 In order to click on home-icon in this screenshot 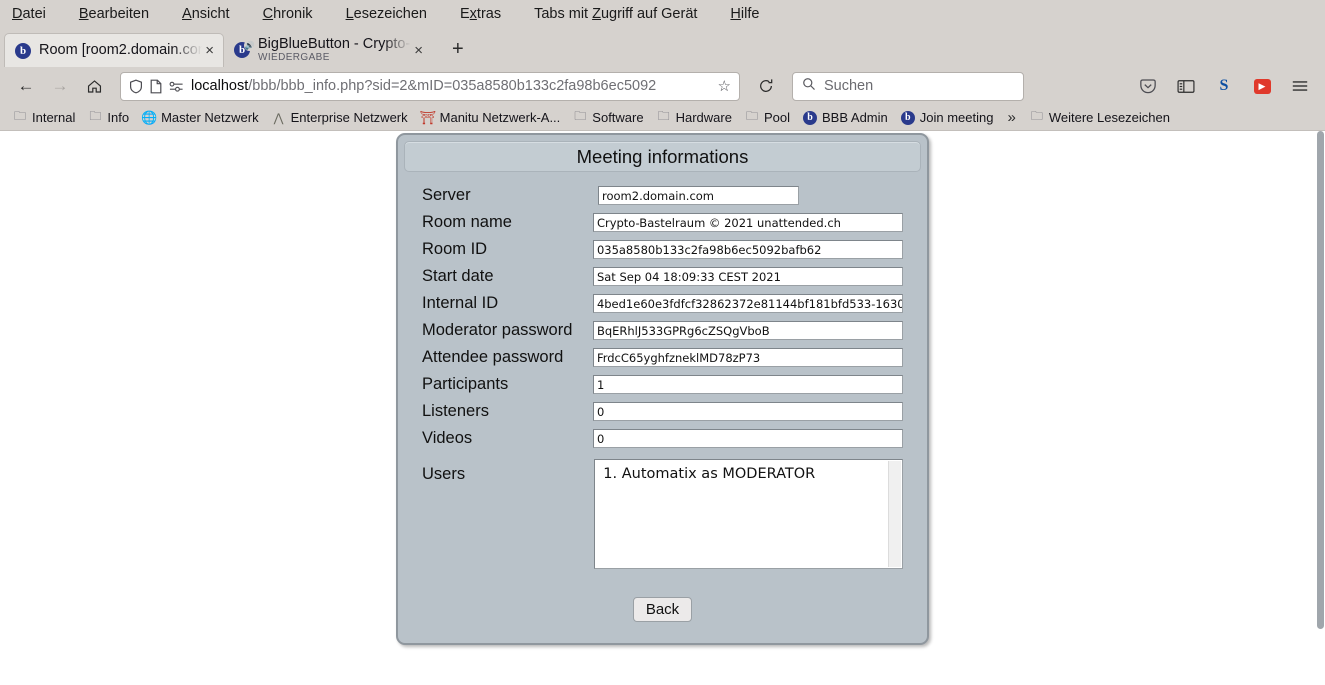, I will do `click(94, 86)`.